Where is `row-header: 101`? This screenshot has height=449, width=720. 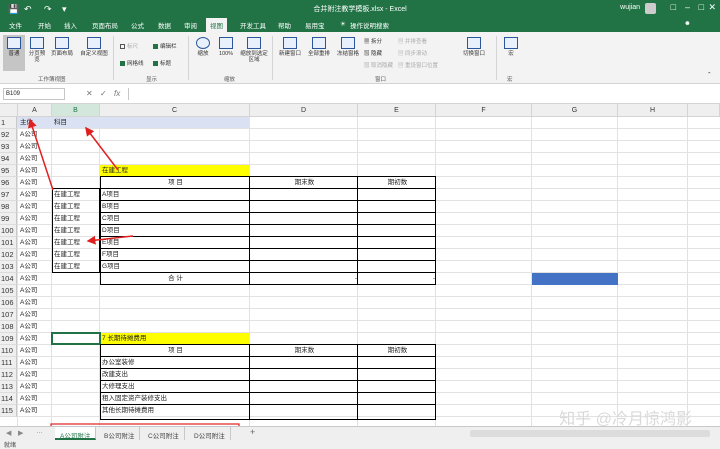 row-header: 101 is located at coordinates (8, 243).